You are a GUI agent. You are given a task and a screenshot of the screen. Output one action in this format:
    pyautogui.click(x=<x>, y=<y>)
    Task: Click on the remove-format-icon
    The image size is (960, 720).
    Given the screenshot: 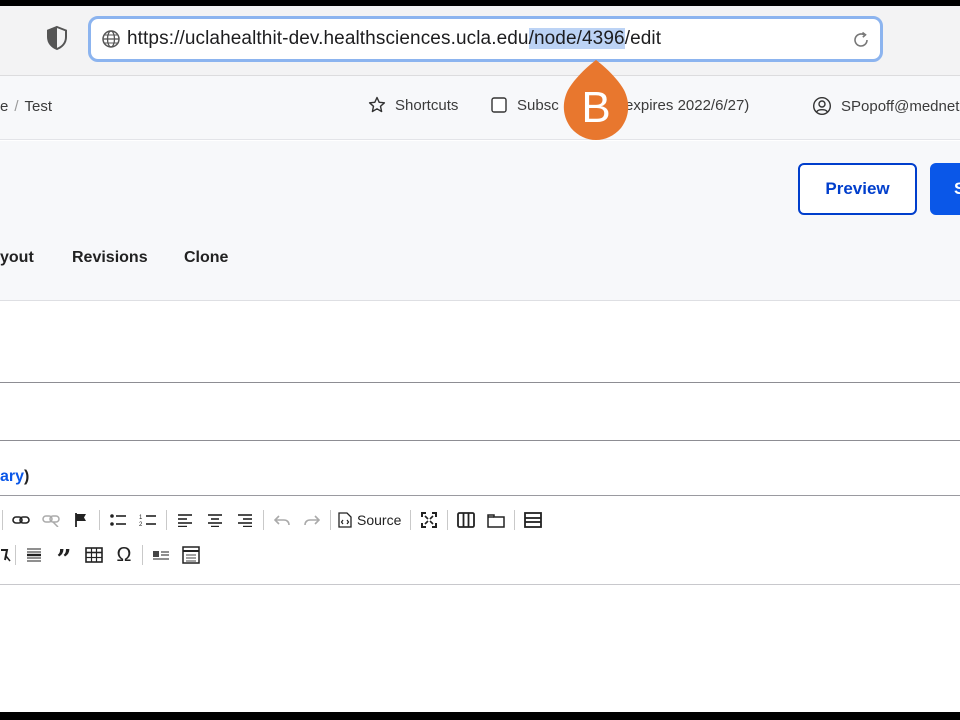 What is the action you would take?
    pyautogui.click(x=6, y=555)
    